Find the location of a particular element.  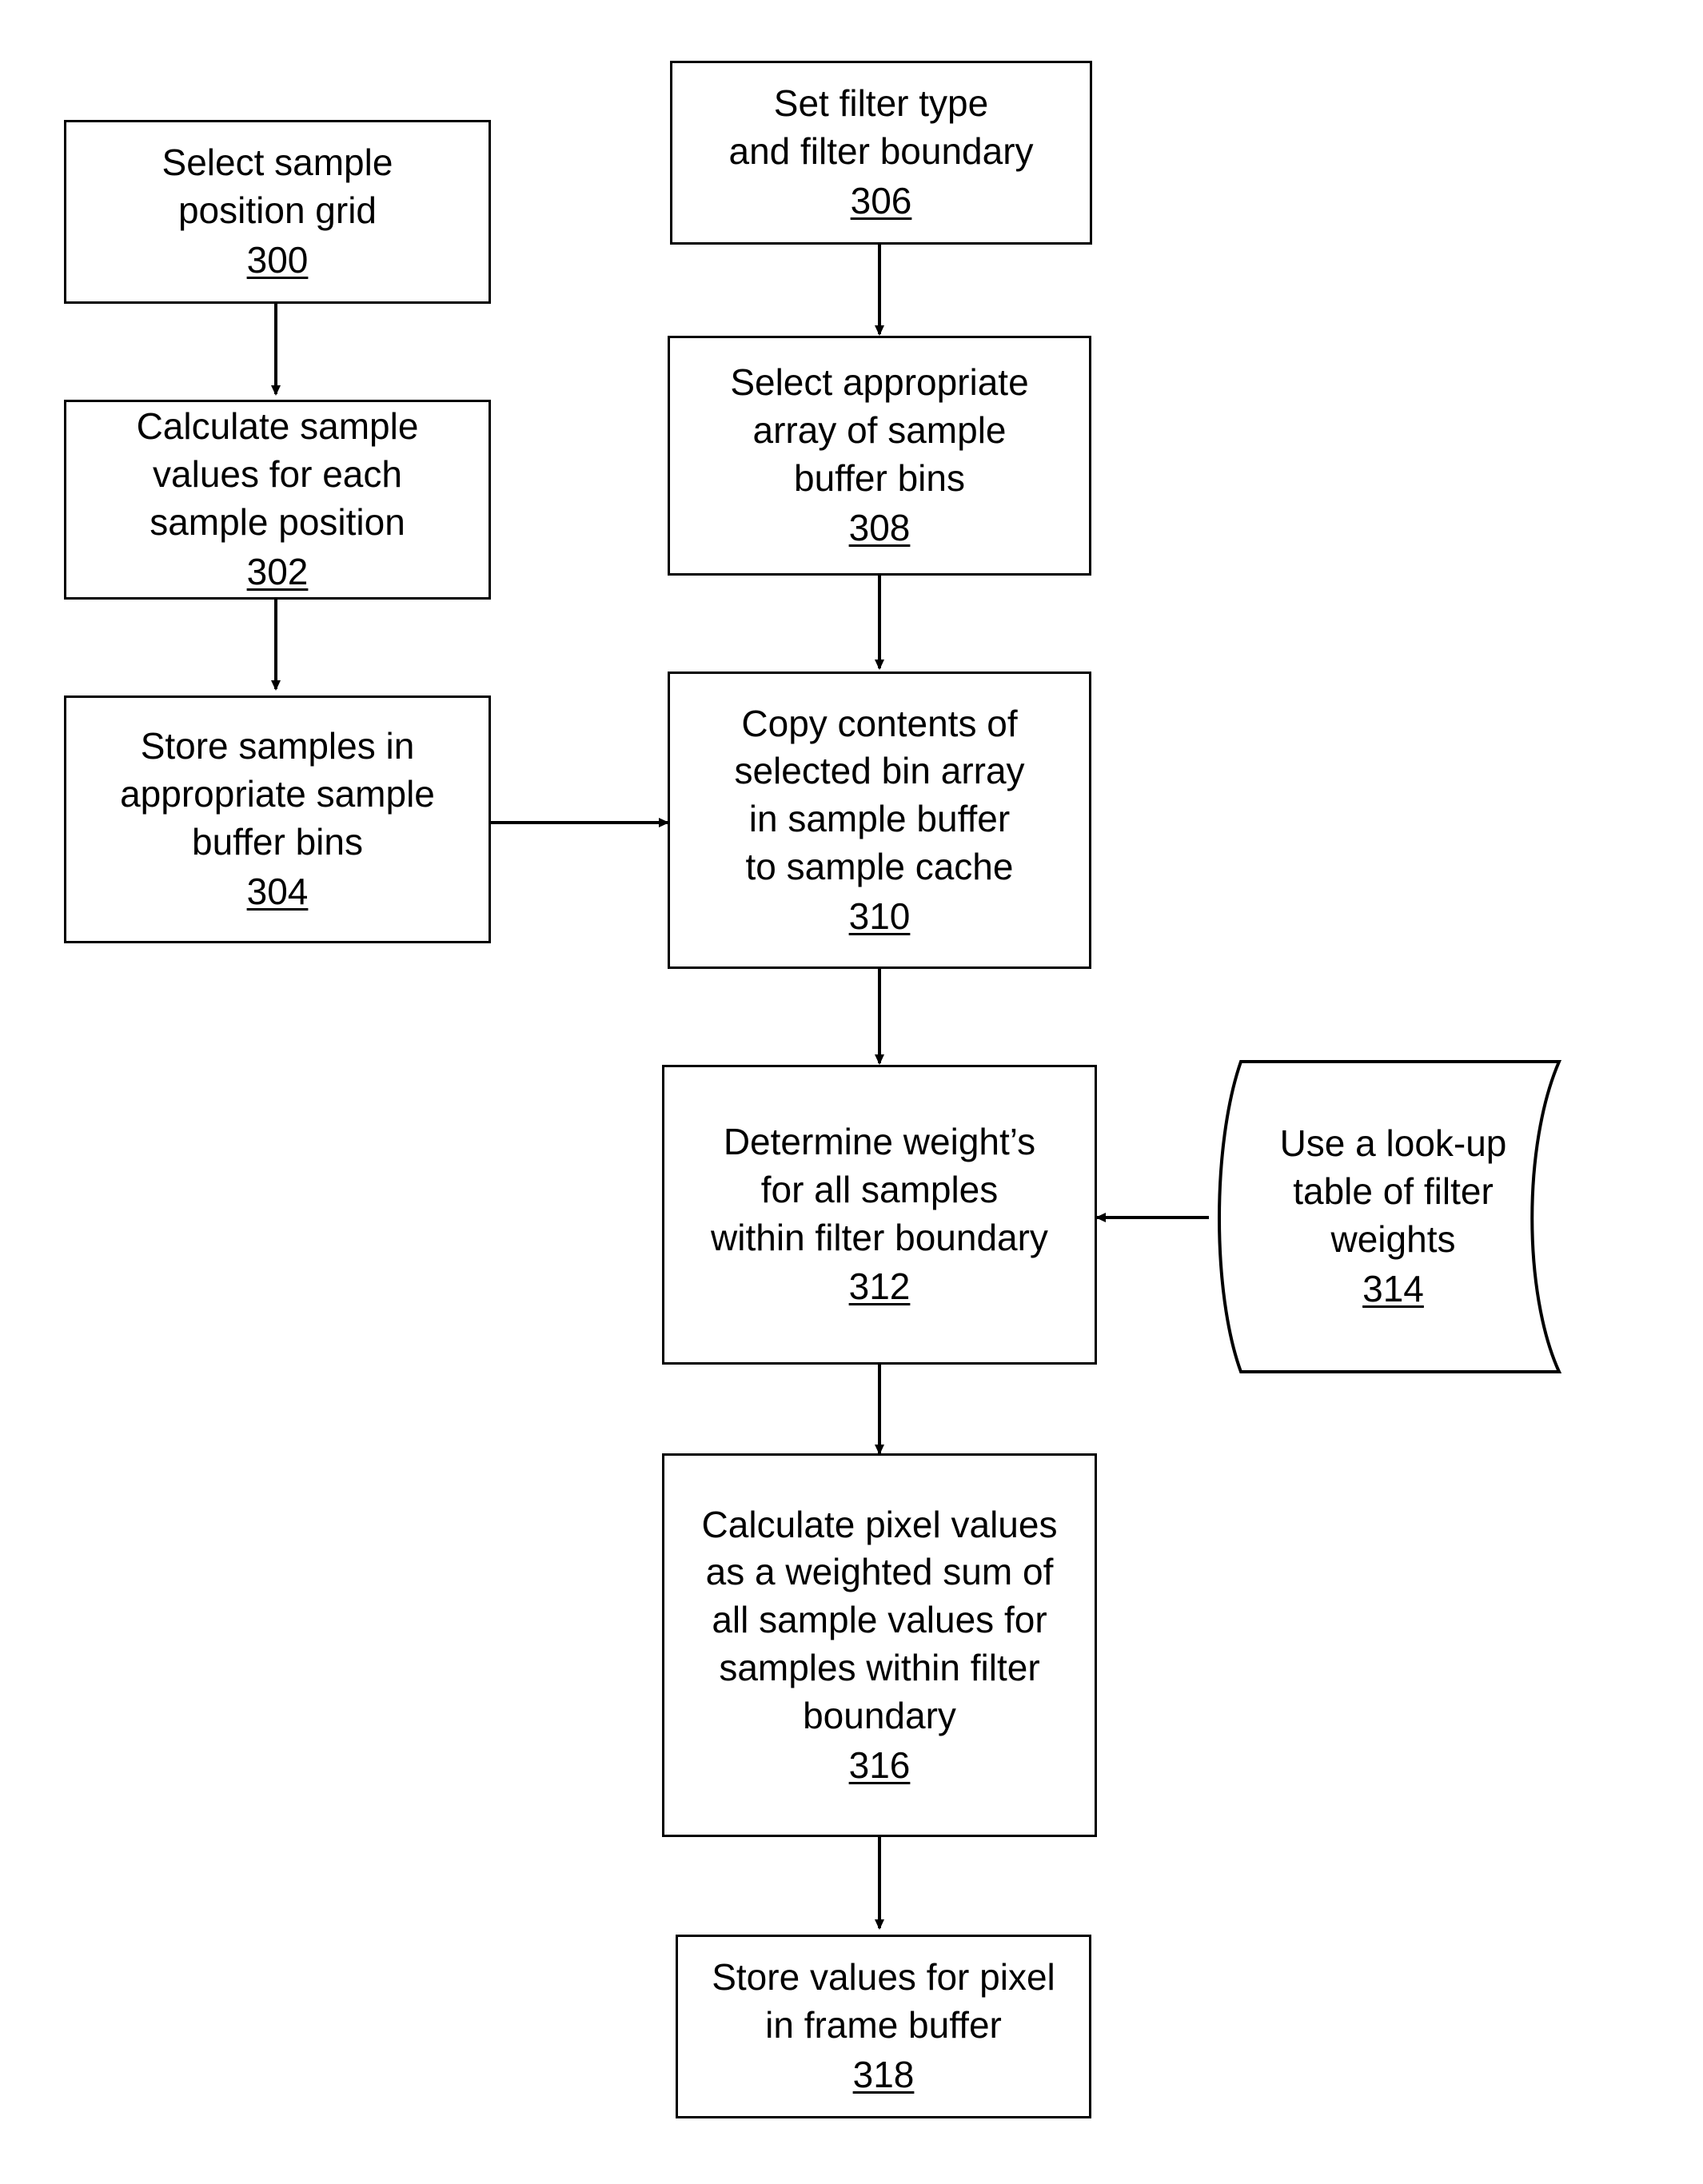

process-node-306-ref: 306 is located at coordinates (881, 200).